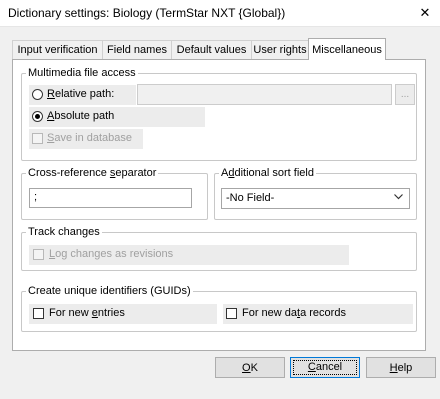  Describe the element at coordinates (87, 313) in the screenshot. I see `new-entries-label: For new entries` at that location.